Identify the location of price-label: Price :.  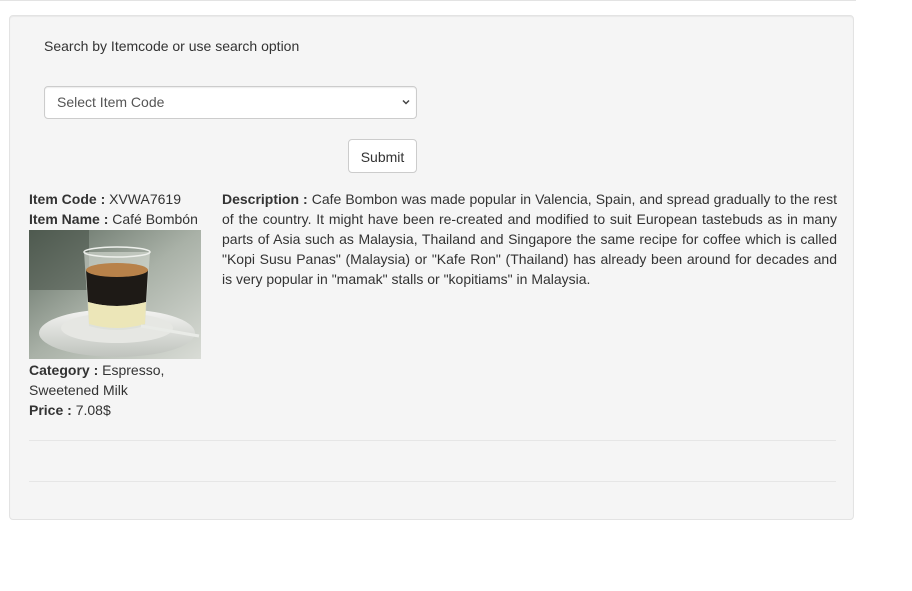
(50, 410).